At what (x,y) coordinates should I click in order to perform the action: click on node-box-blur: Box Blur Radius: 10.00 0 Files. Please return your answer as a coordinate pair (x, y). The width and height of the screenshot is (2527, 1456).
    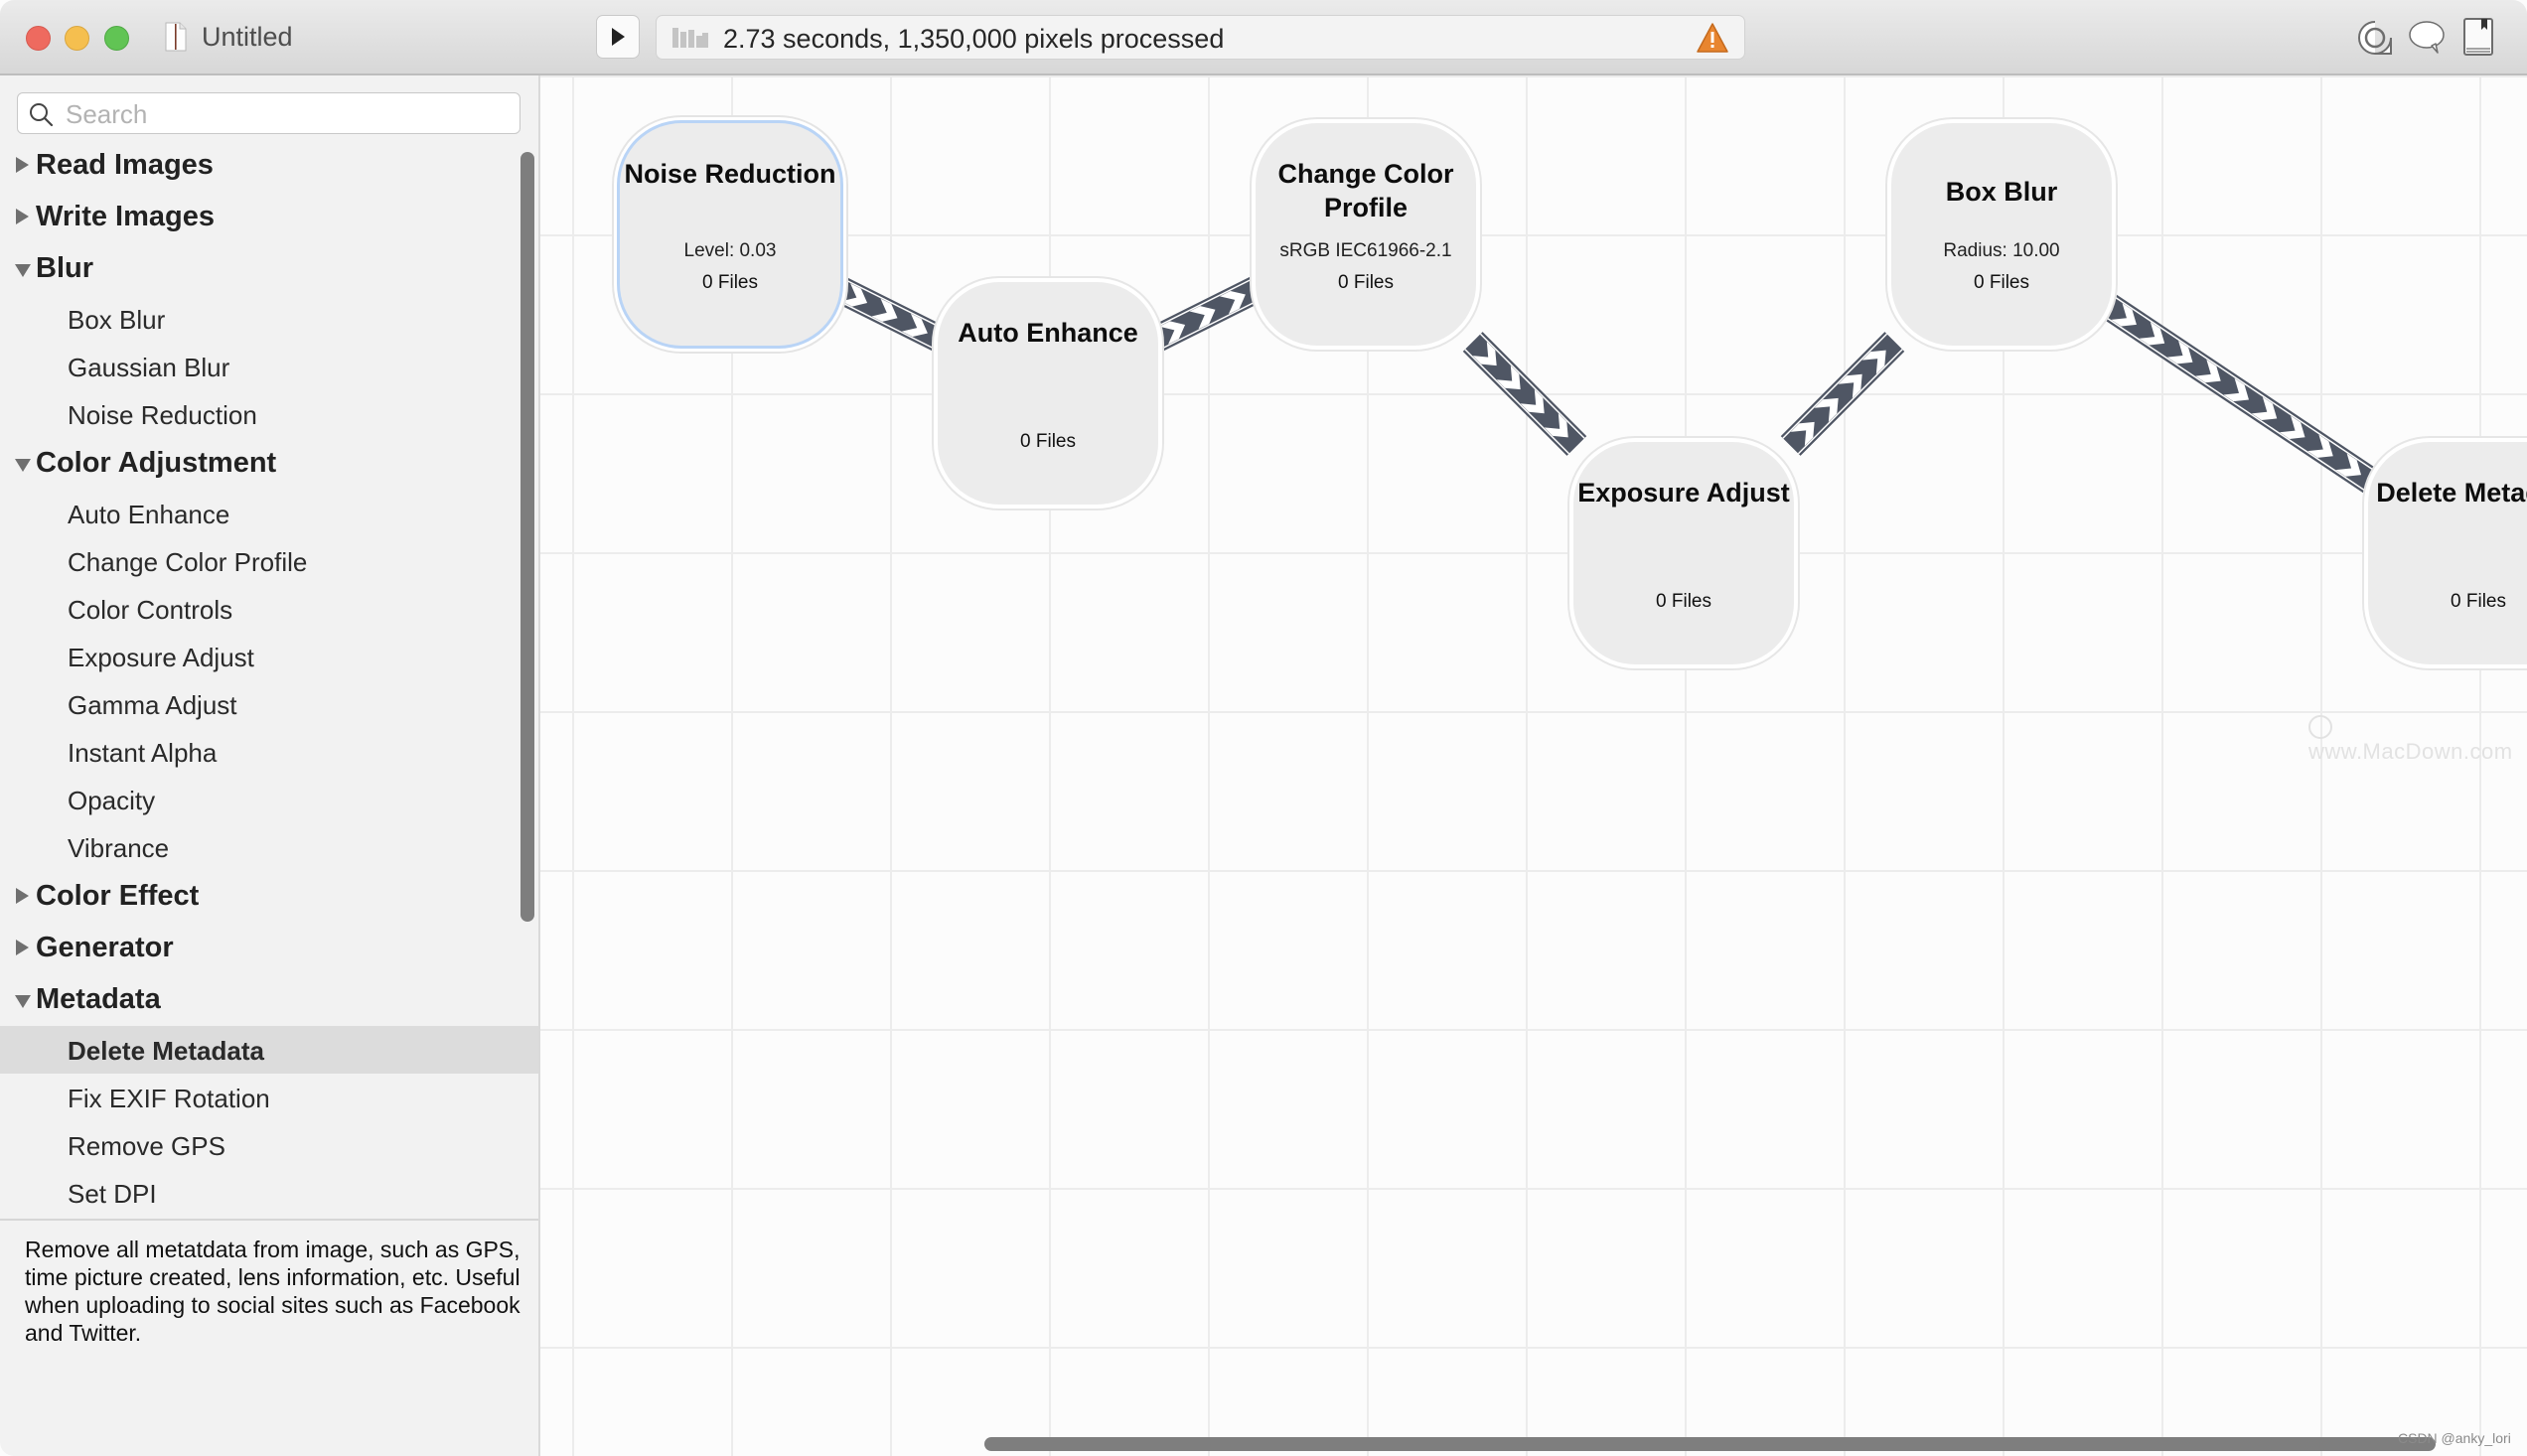
    Looking at the image, I should click on (2001, 234).